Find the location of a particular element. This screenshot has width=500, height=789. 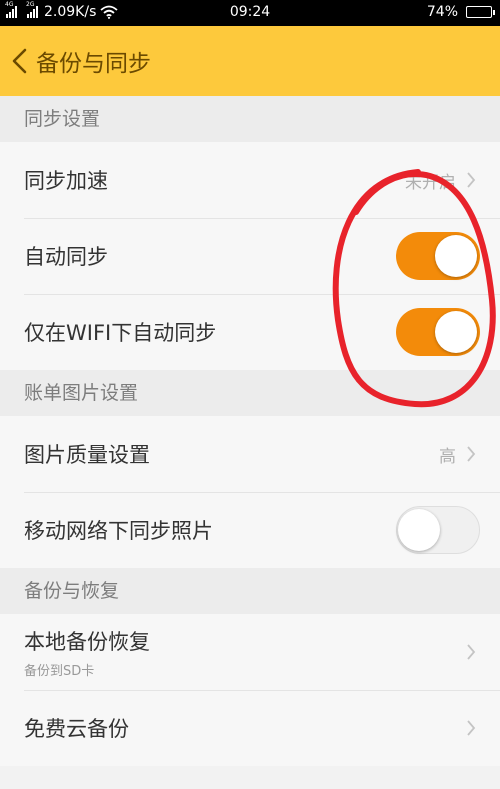

row-local-backup: 本地备份恢复 备份到SD卡 is located at coordinates (250, 652).